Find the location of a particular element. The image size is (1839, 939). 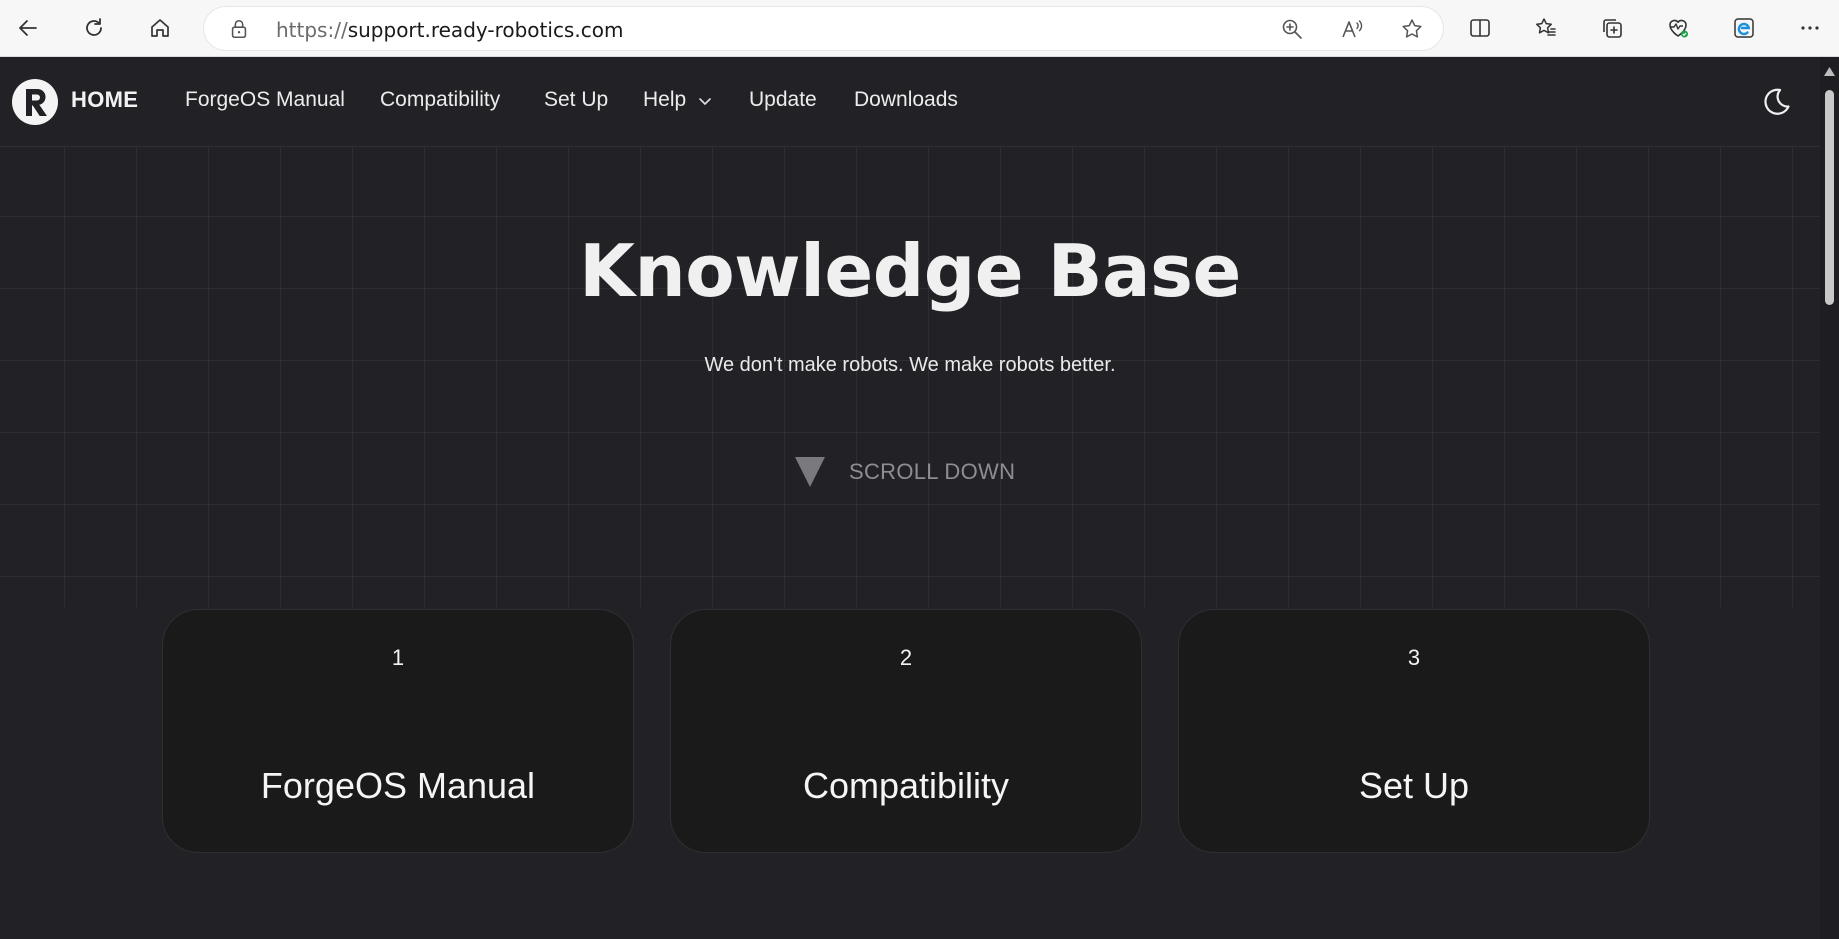

copilot-button is located at coordinates (1744, 28).